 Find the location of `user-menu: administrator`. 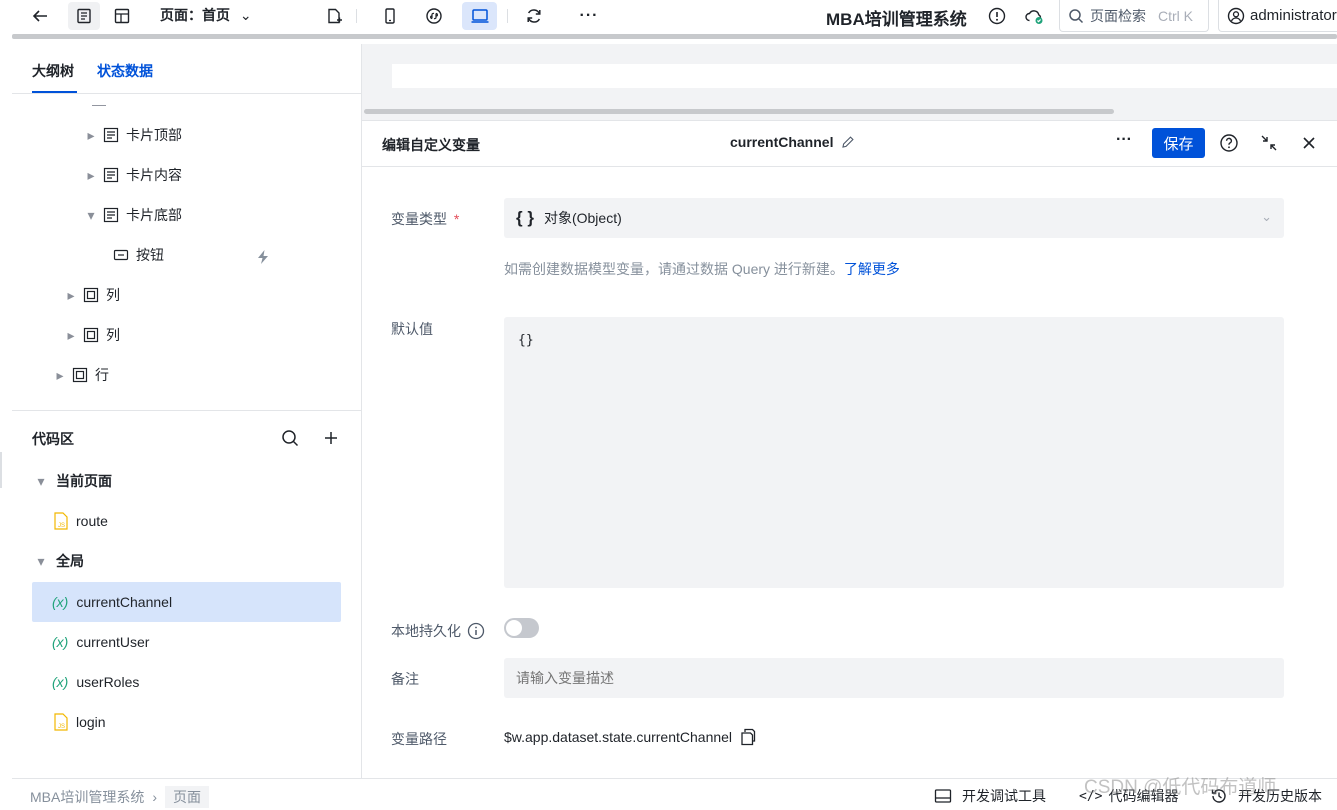

user-menu: administrator is located at coordinates (1277, 16).